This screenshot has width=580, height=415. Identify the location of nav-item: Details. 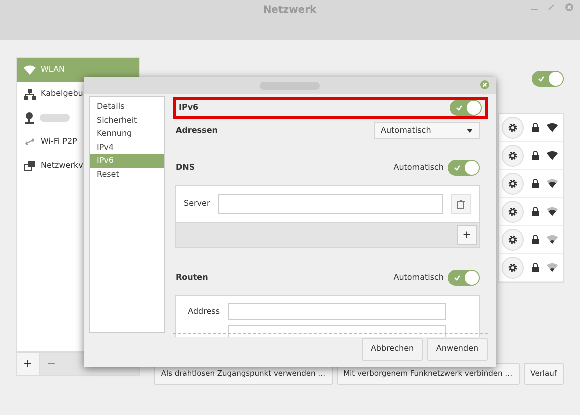
(127, 107).